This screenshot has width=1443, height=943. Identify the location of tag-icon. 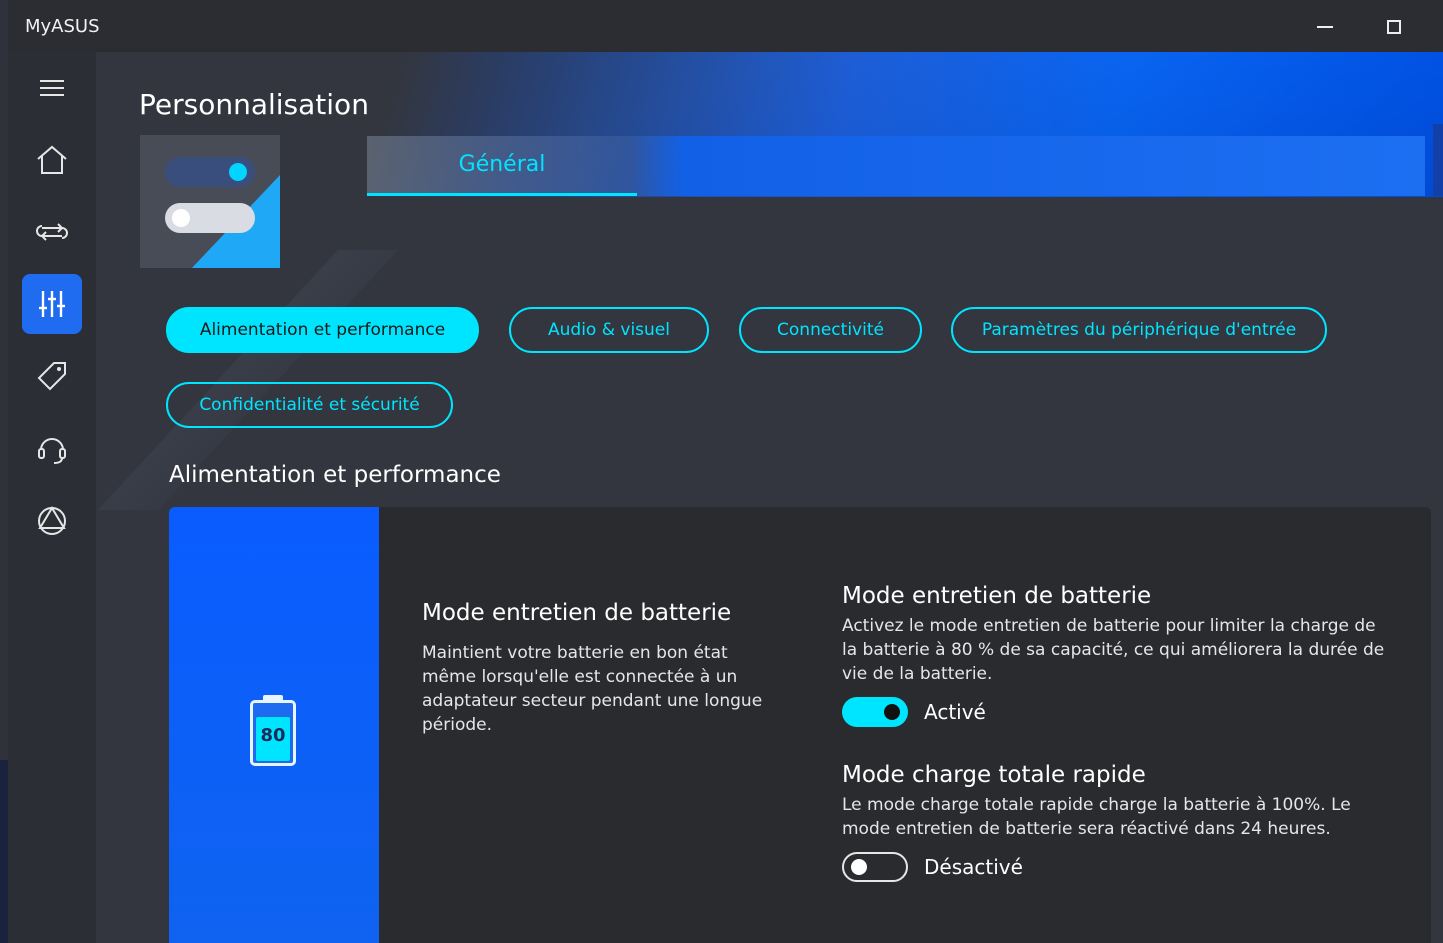
(51, 376).